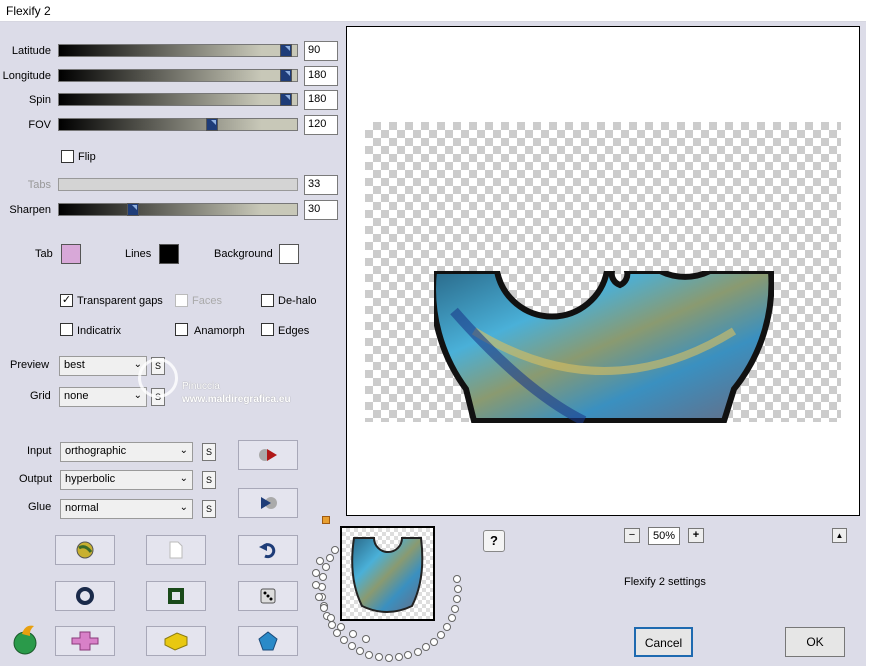 Image resolution: width=870 pixels, height=666 pixels. What do you see at coordinates (87, 157) in the screenshot?
I see `flip-label: Flip` at bounding box center [87, 157].